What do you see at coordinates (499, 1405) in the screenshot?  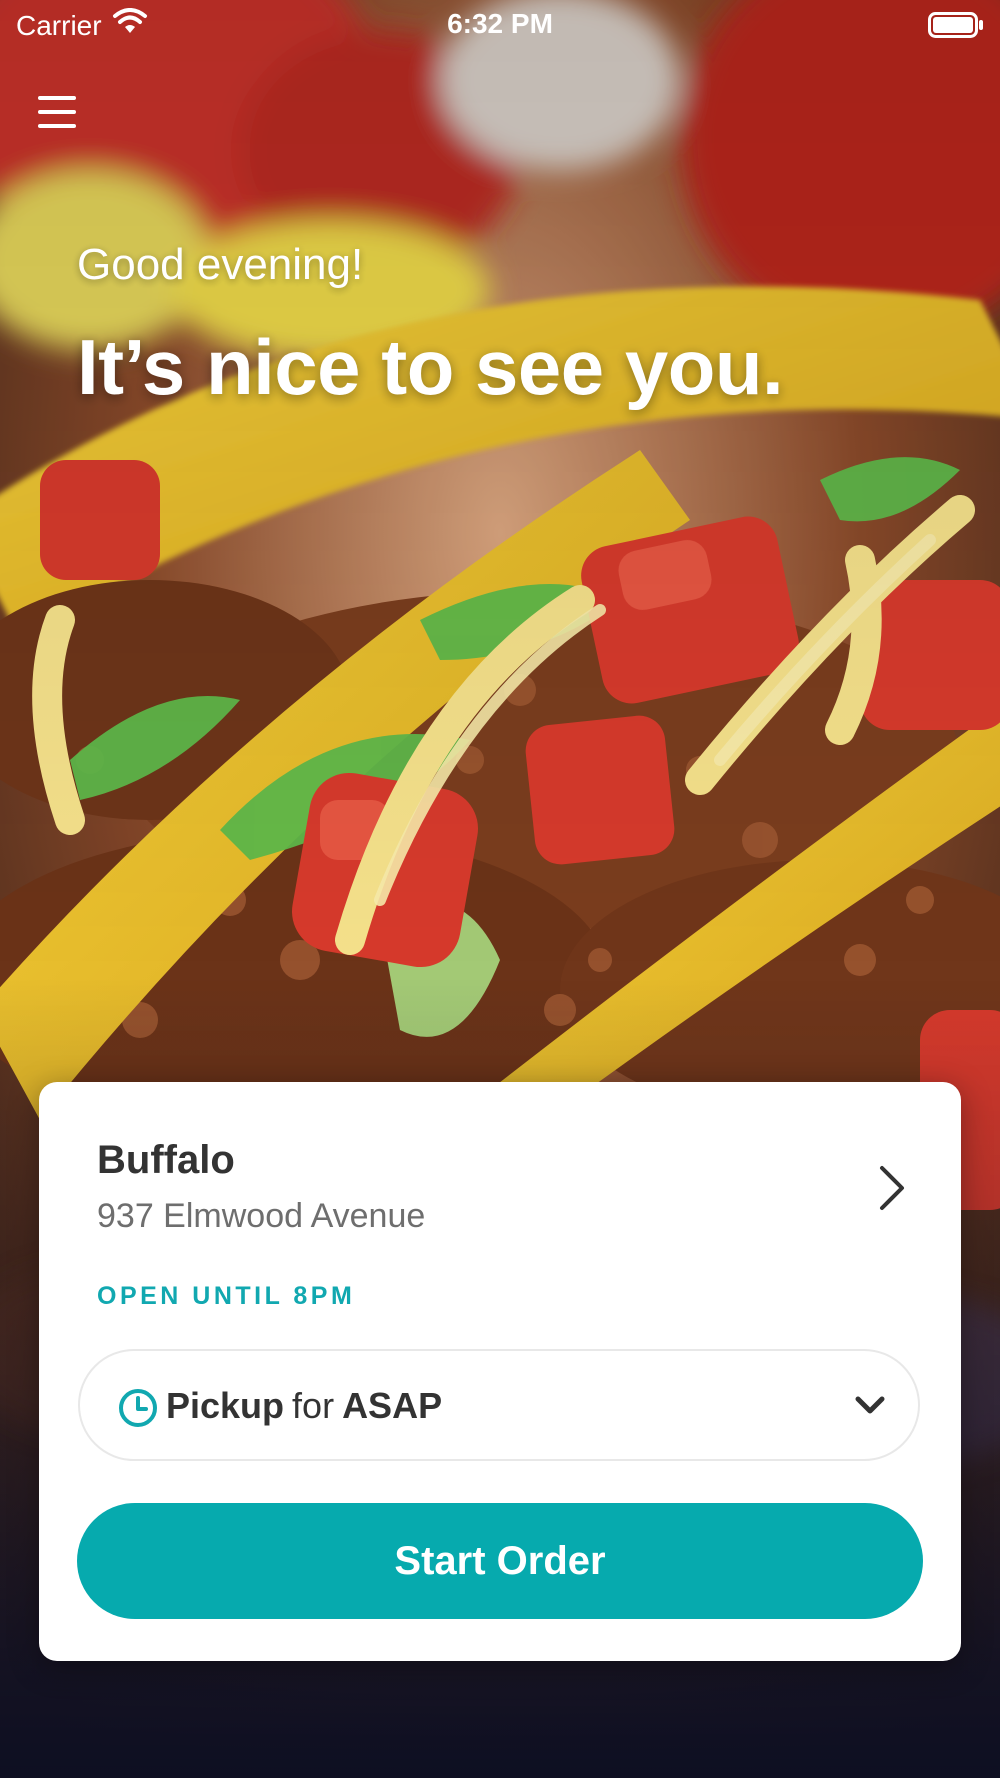 I see `order-type-dropdown: Pickup for ASAP` at bounding box center [499, 1405].